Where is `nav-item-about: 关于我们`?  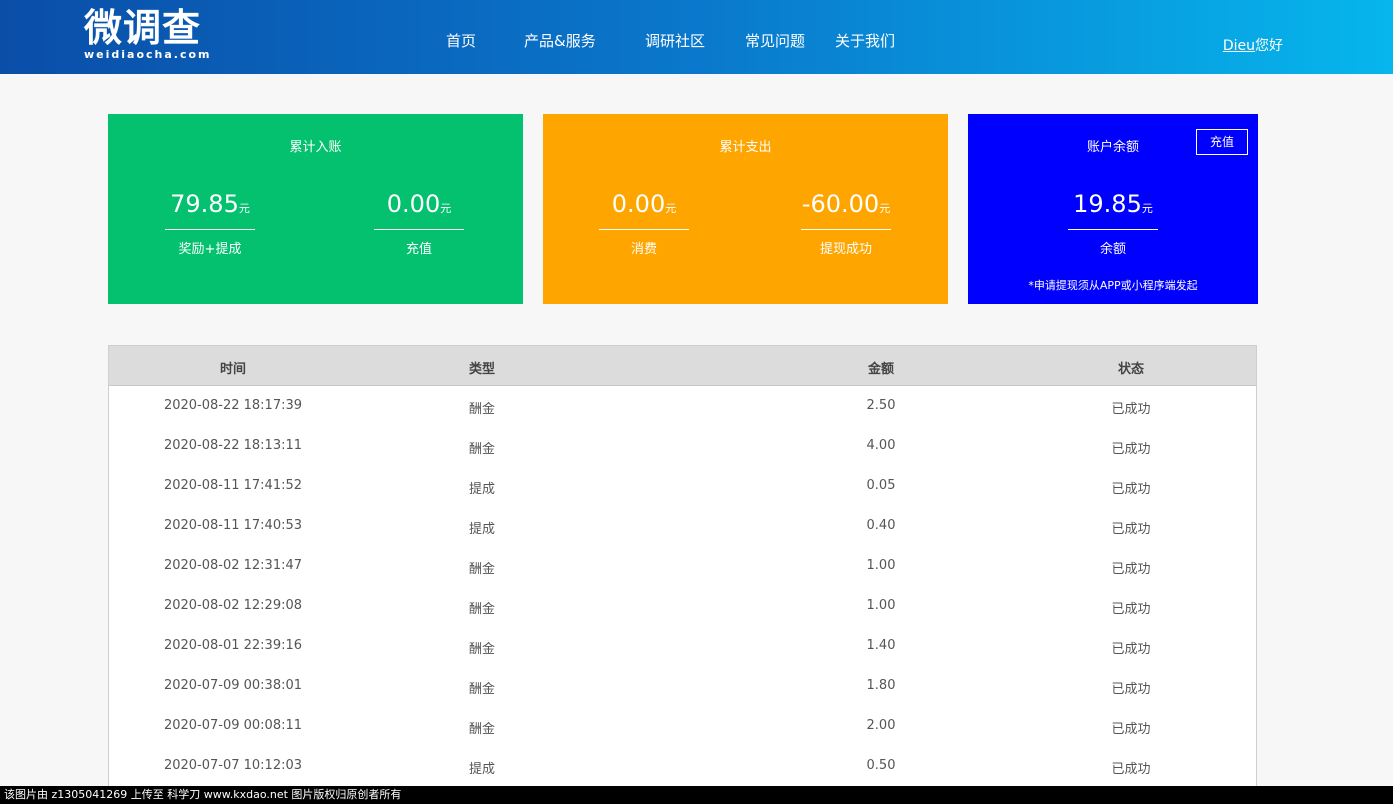
nav-item-about: 关于我们 is located at coordinates (865, 40).